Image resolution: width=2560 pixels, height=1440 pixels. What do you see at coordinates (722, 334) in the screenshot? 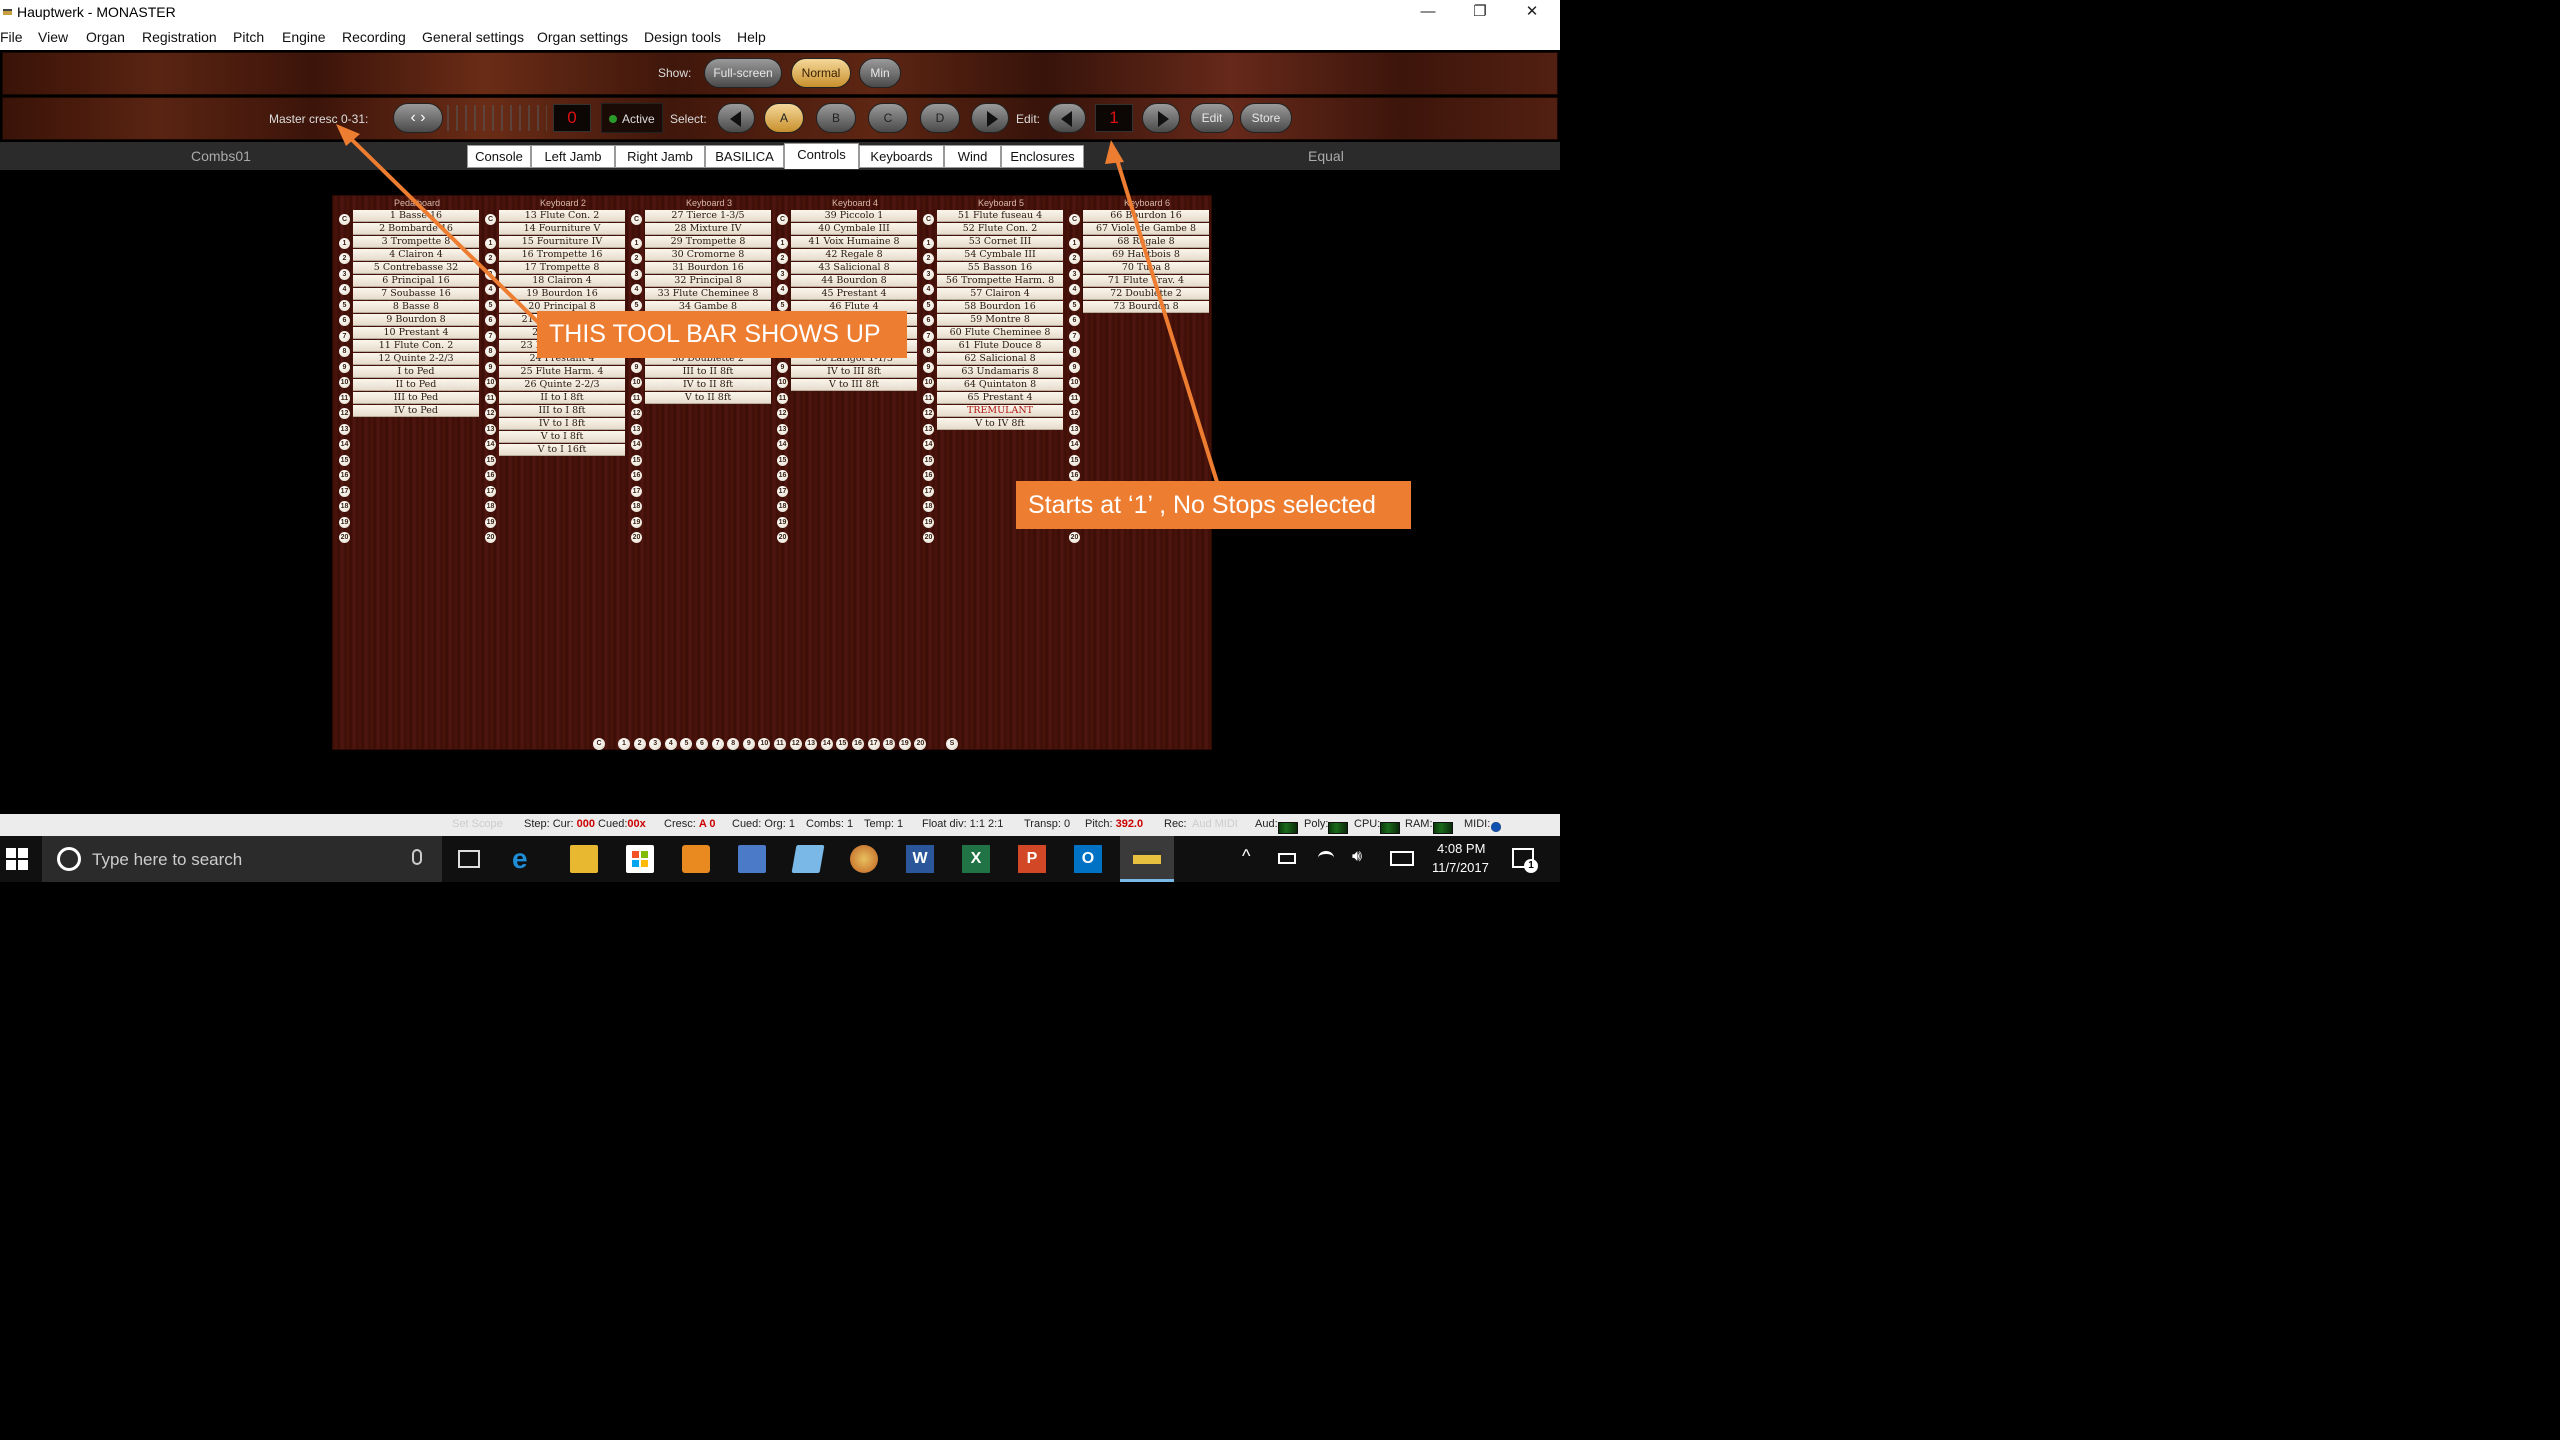
I see `toolbar-callout: THIS TOOL BAR SHOWS UP` at bounding box center [722, 334].